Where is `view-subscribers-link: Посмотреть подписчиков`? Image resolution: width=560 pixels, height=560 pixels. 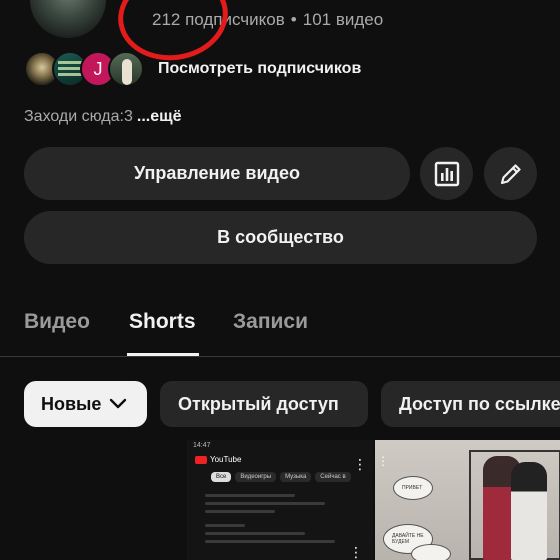 view-subscribers-link: Посмотреть подписчиков is located at coordinates (259, 69).